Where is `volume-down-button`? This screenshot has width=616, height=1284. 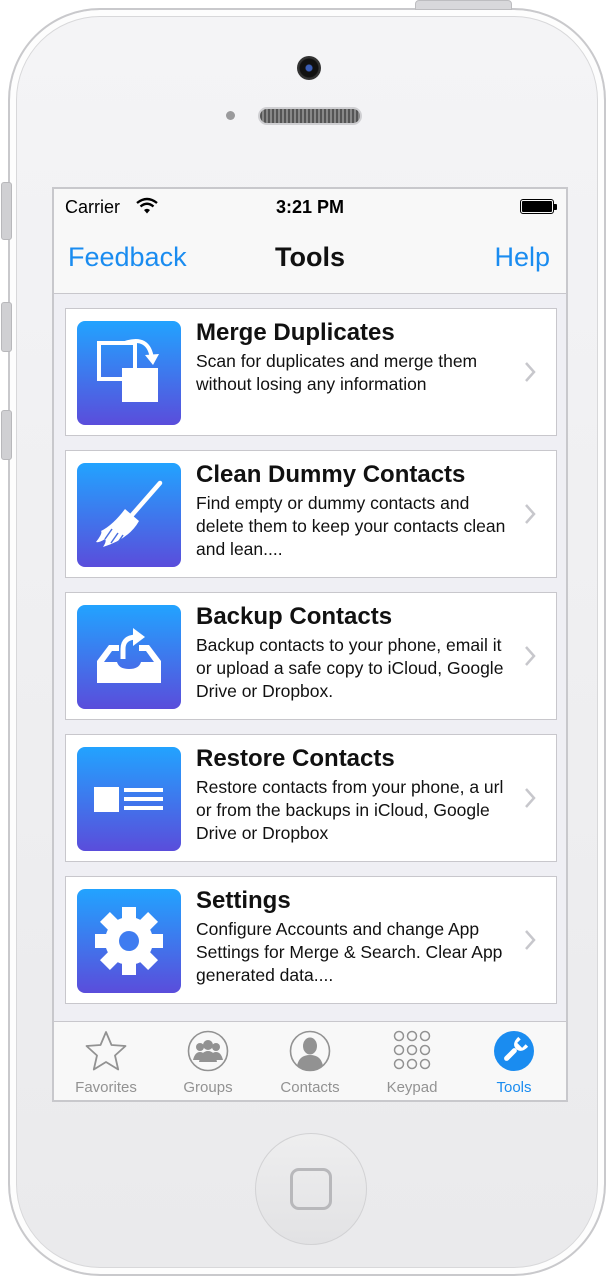 volume-down-button is located at coordinates (6, 435).